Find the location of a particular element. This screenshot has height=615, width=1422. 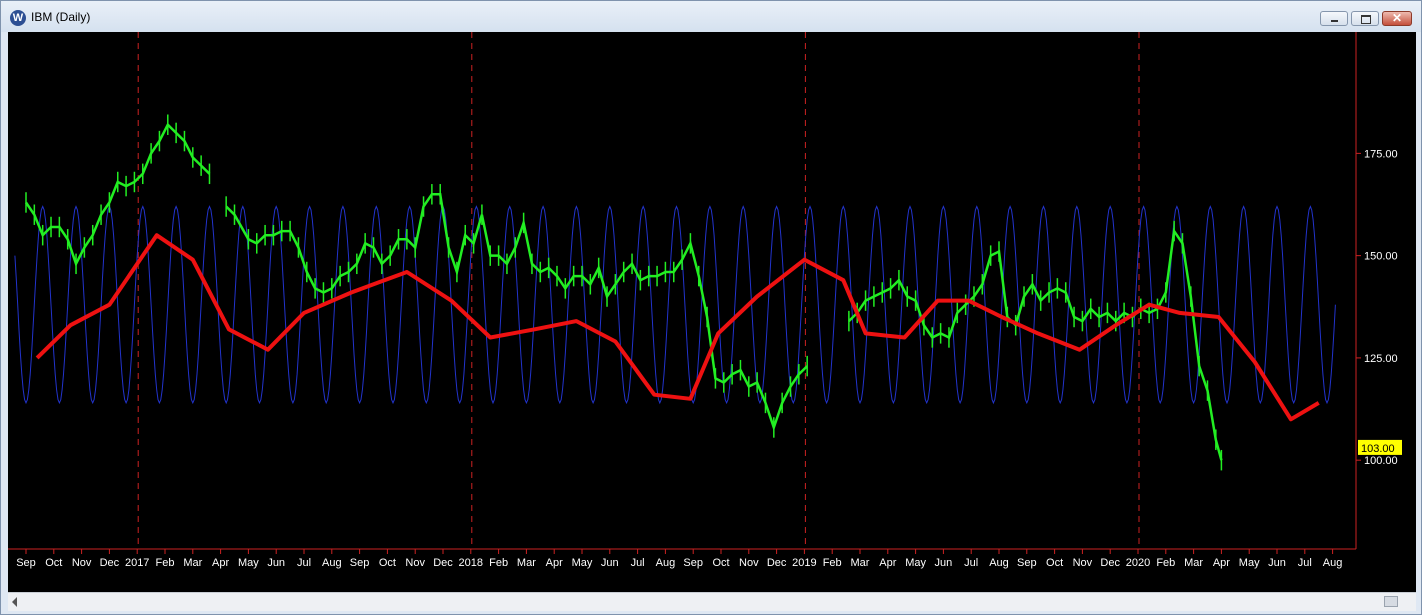

y-tick-label: 100.00 is located at coordinates (1381, 461).